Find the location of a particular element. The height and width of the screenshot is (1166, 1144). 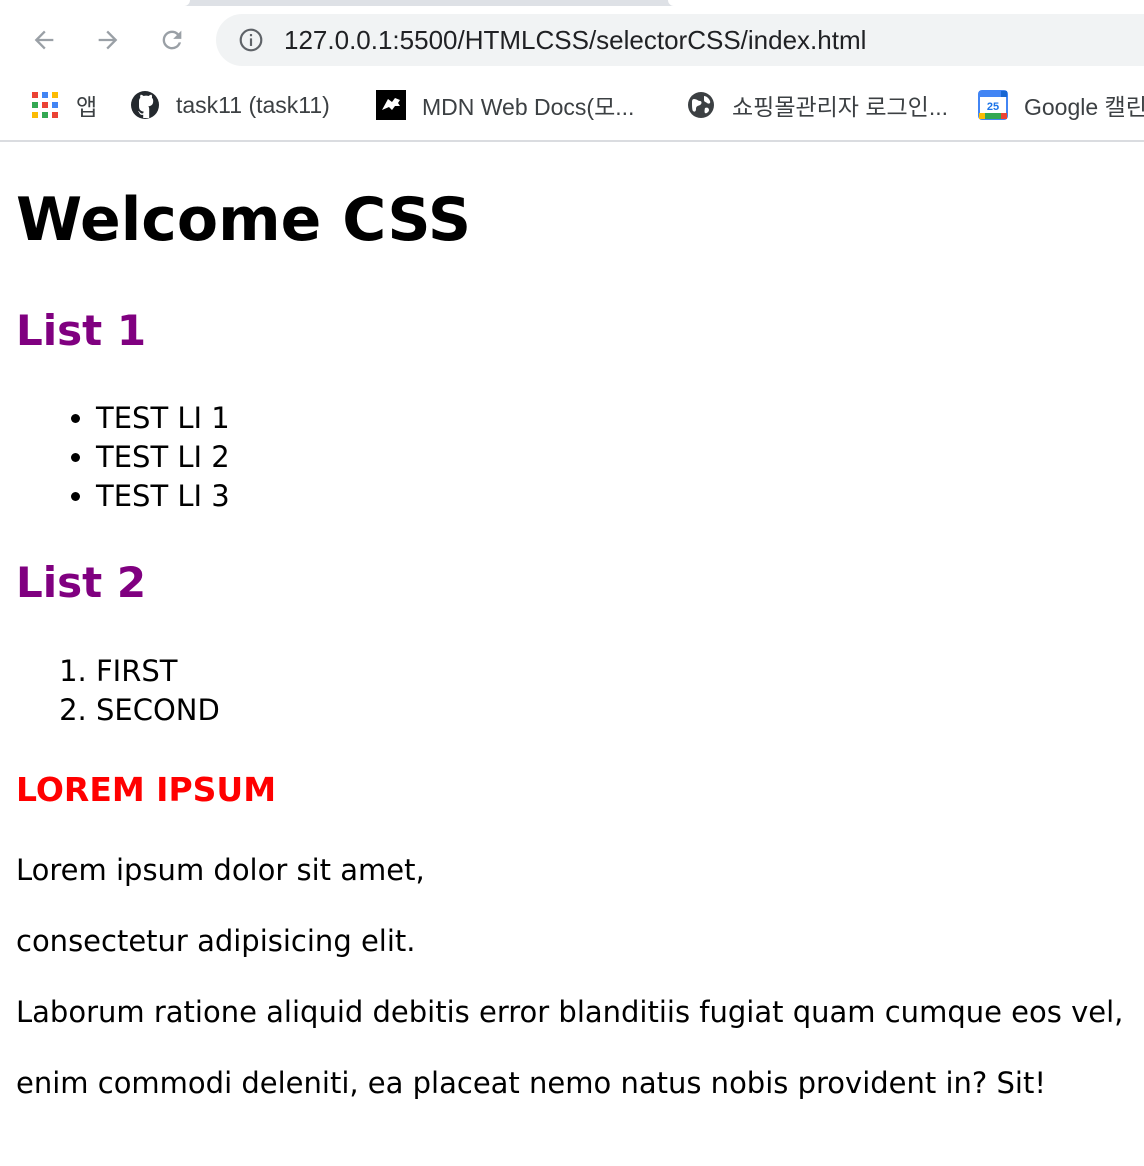

lorem-heading: LOREM IPSUM is located at coordinates (146, 789).